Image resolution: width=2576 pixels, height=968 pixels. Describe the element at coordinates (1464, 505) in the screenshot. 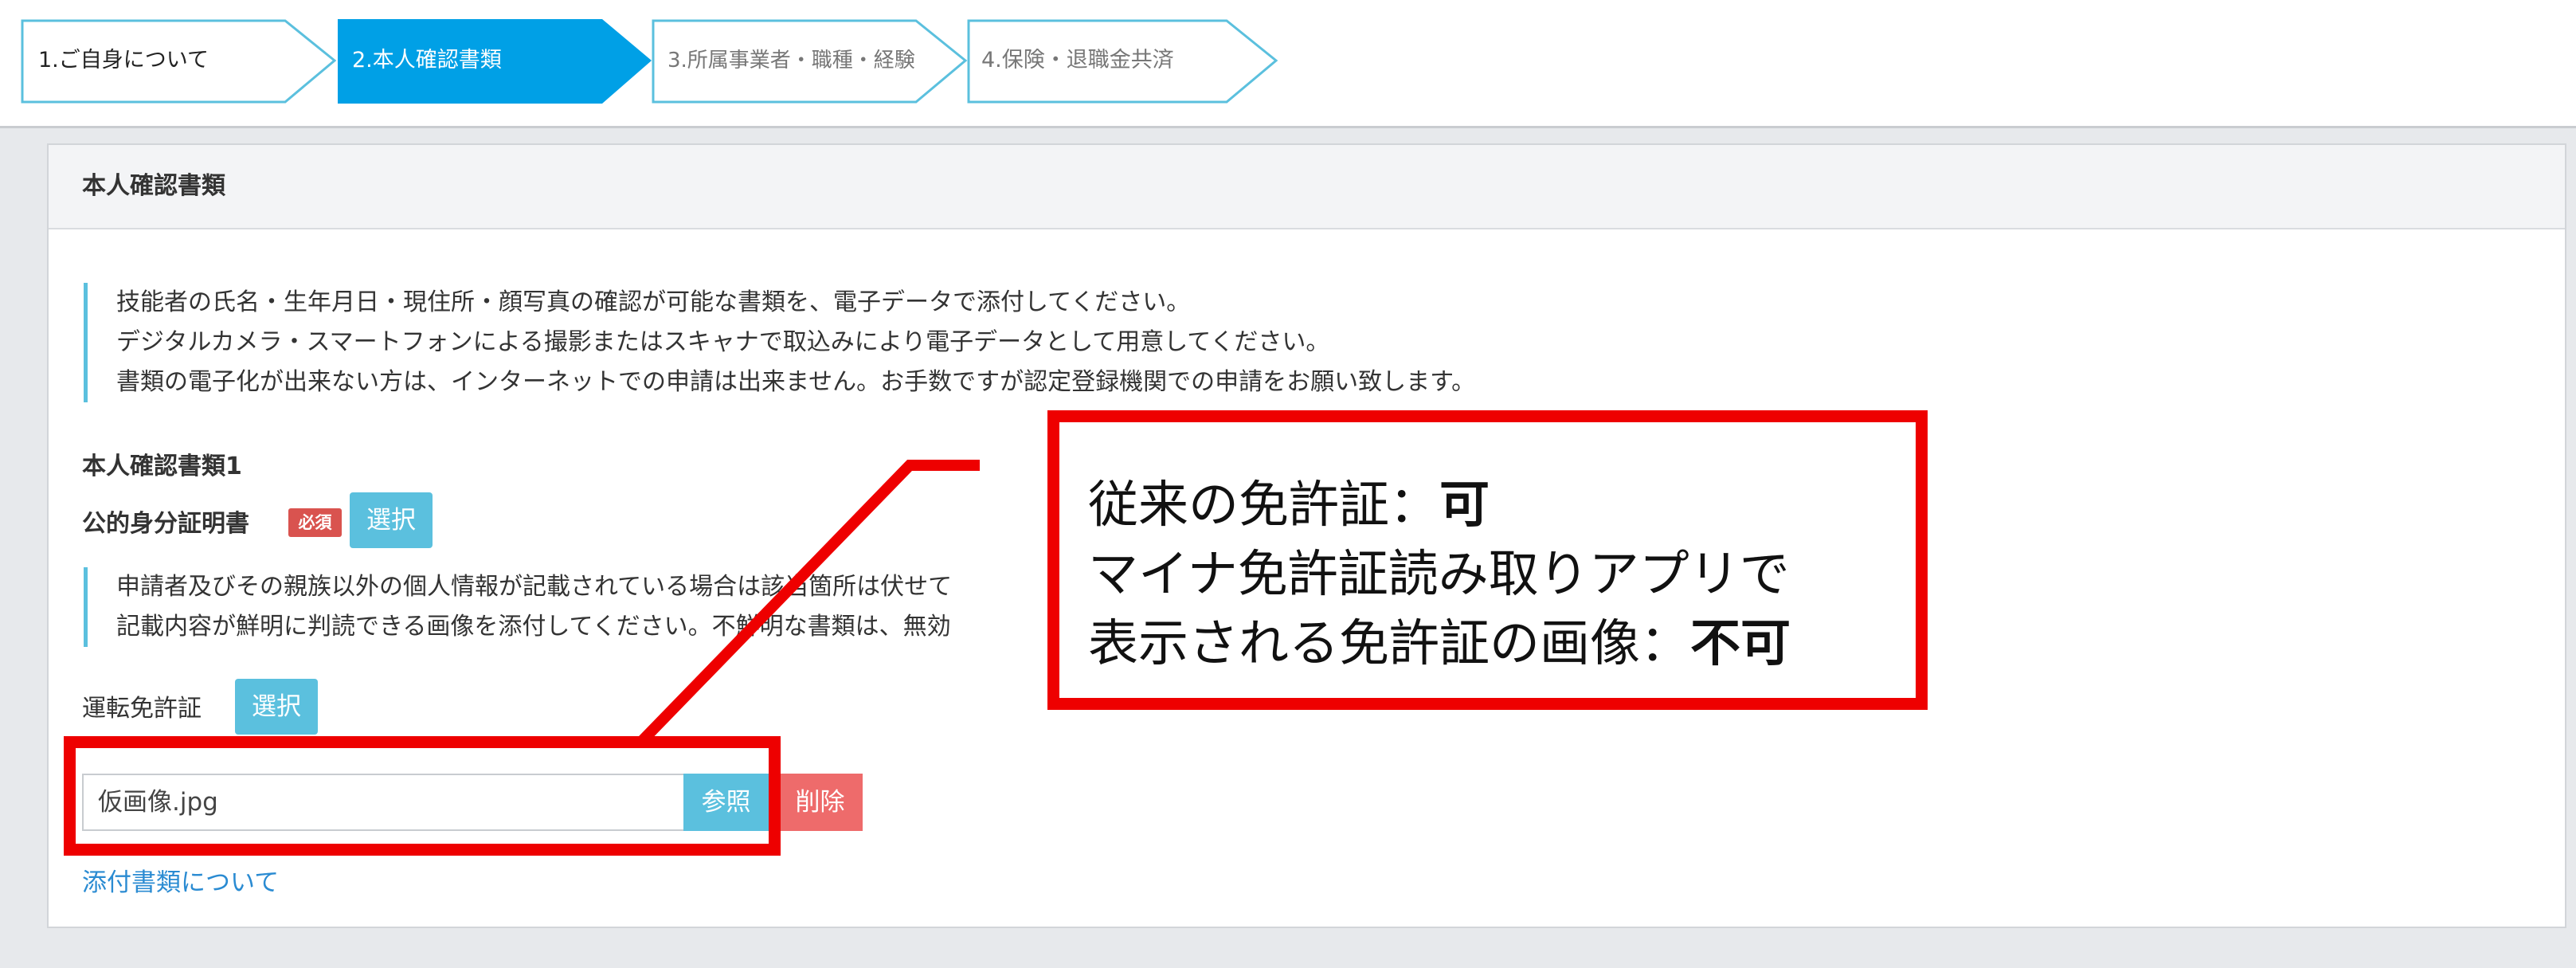

I see `callout-line-1-value: 可` at that location.